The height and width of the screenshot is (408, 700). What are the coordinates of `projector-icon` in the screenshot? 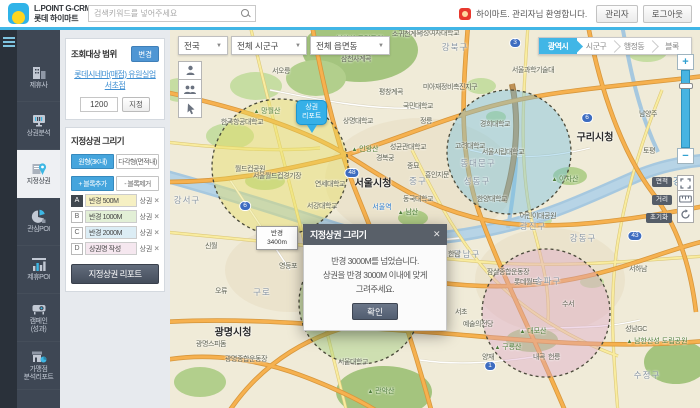 It's located at (38, 310).